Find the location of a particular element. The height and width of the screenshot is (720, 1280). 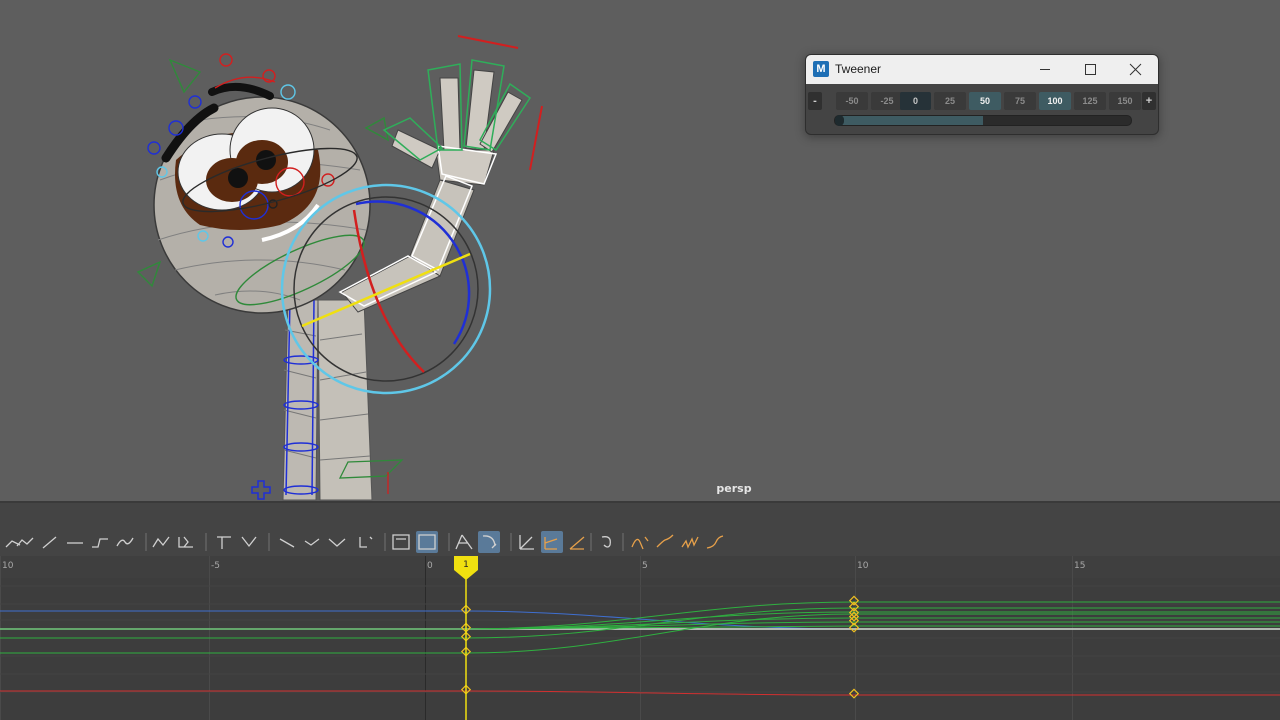

lattice-deform-button is located at coordinates (75, 542).